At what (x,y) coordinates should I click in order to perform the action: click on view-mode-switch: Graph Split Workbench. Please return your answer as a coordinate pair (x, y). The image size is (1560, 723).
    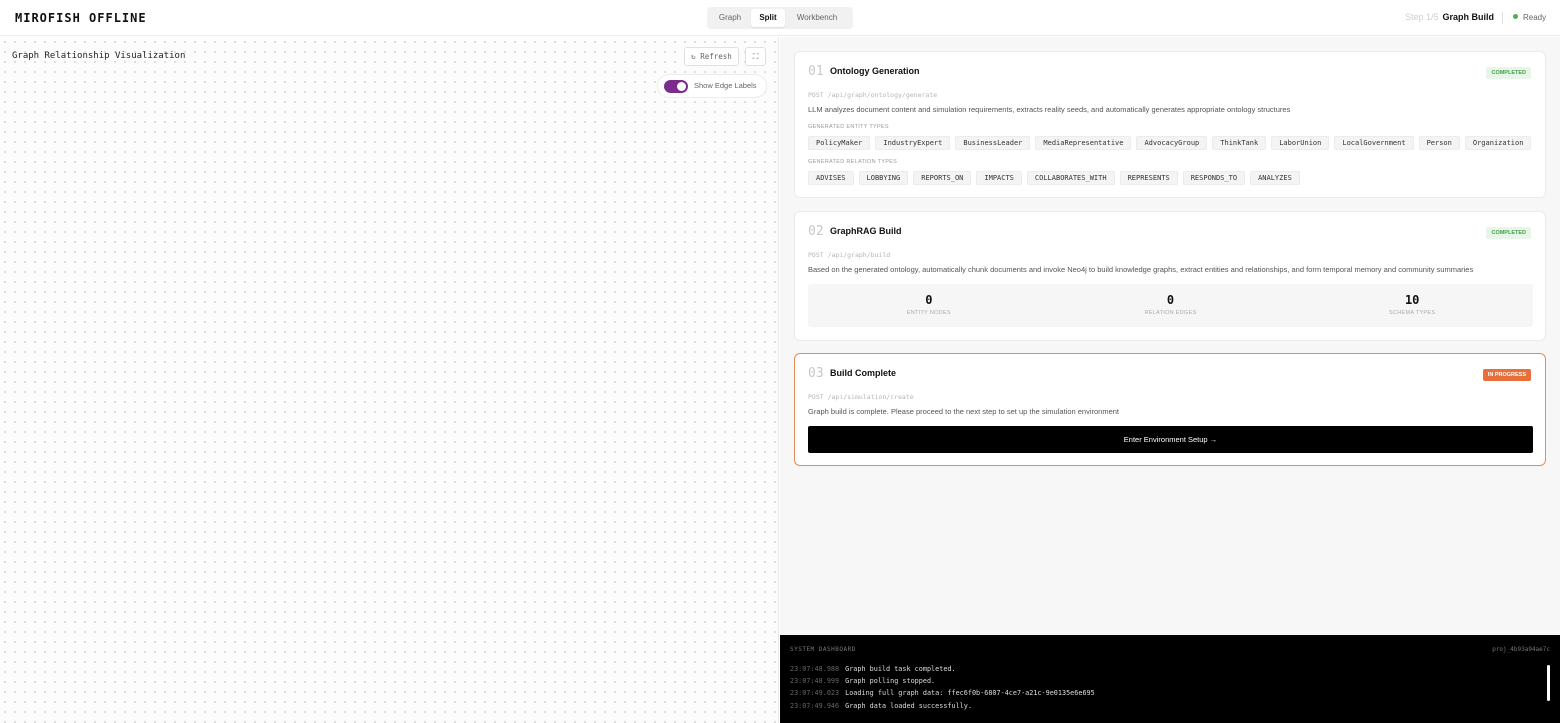
    Looking at the image, I should click on (780, 18).